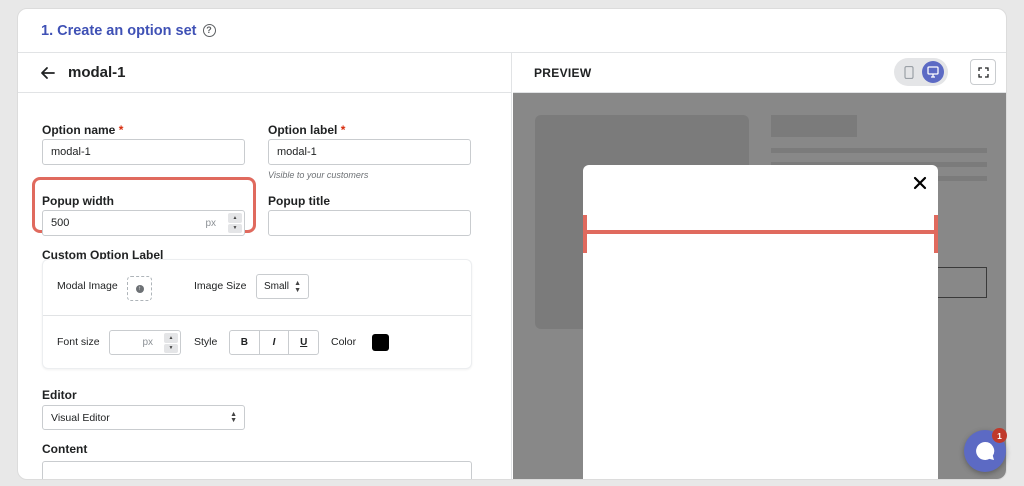 Image resolution: width=1024 pixels, height=486 pixels. What do you see at coordinates (59, 395) in the screenshot?
I see `editor-label: Editor` at bounding box center [59, 395].